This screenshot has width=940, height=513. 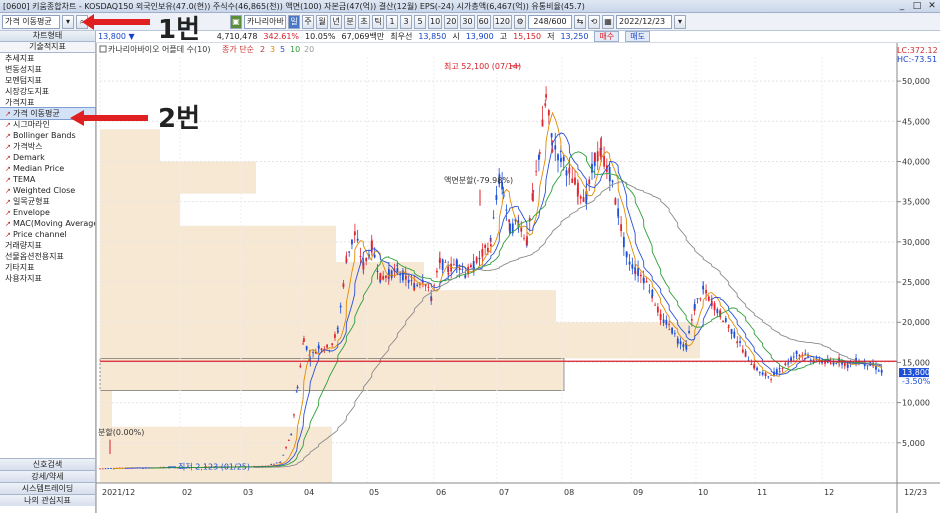 What do you see at coordinates (116, 22) in the screenshot?
I see `arrow-1-icon` at bounding box center [116, 22].